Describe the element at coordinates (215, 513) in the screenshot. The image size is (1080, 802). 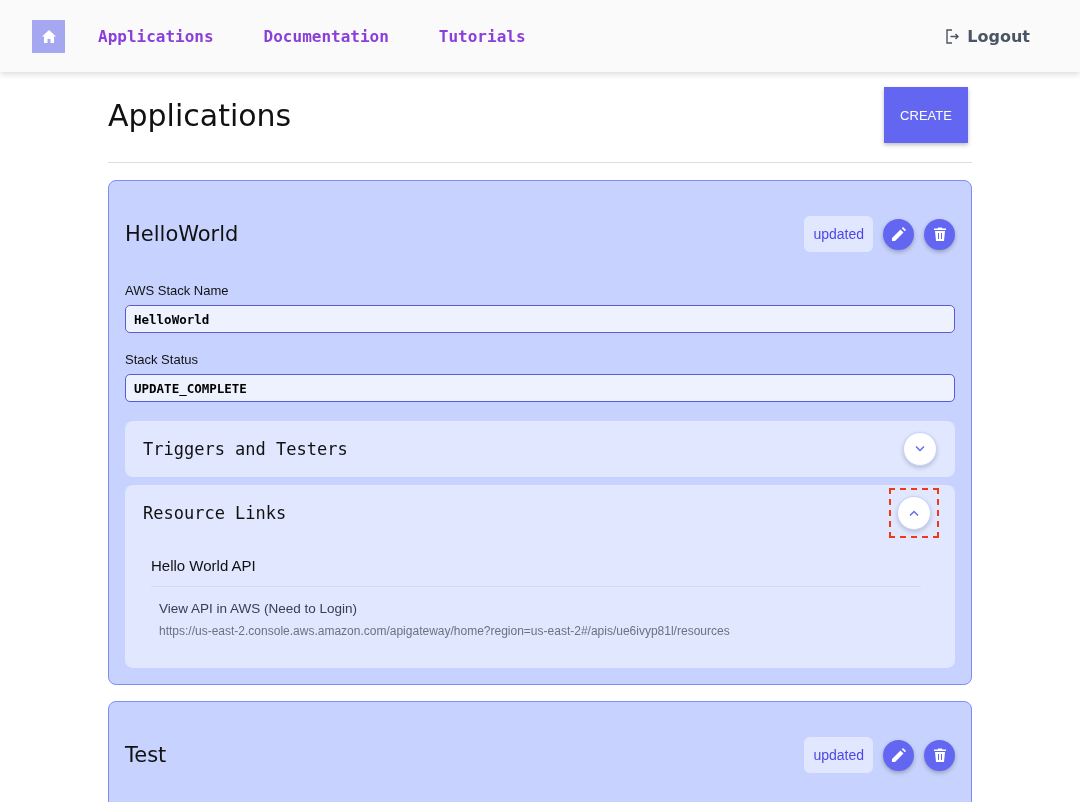
I see `accordion-title: Resource Links` at that location.